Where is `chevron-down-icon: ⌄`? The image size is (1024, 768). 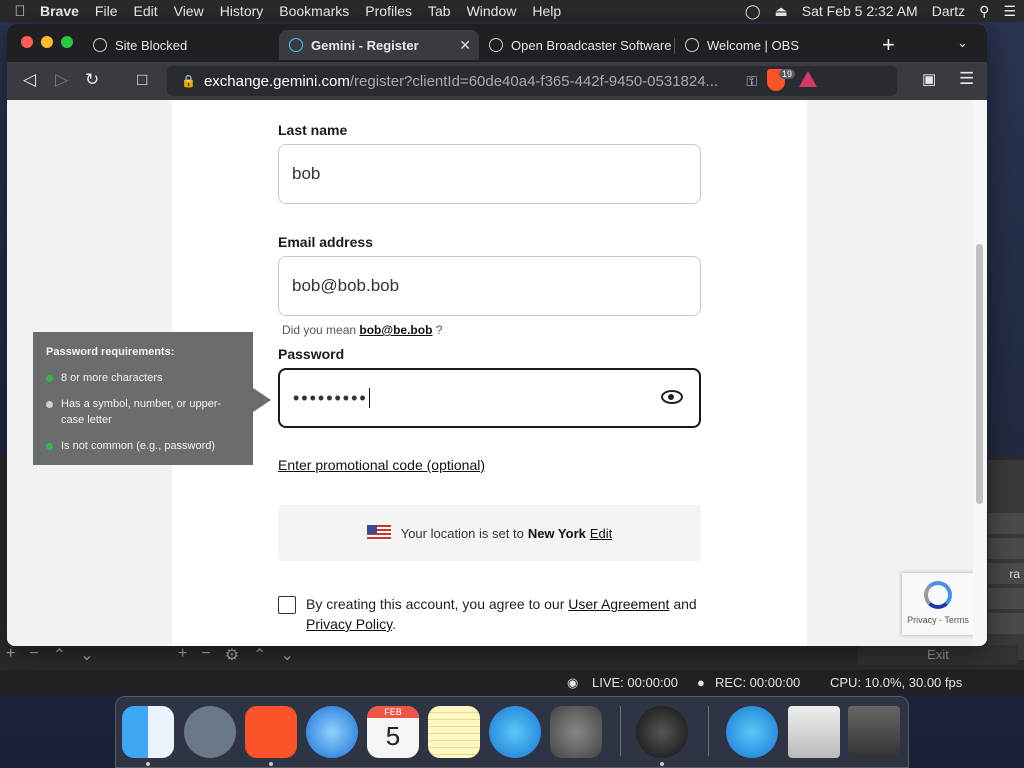 chevron-down-icon: ⌄ is located at coordinates (962, 43).